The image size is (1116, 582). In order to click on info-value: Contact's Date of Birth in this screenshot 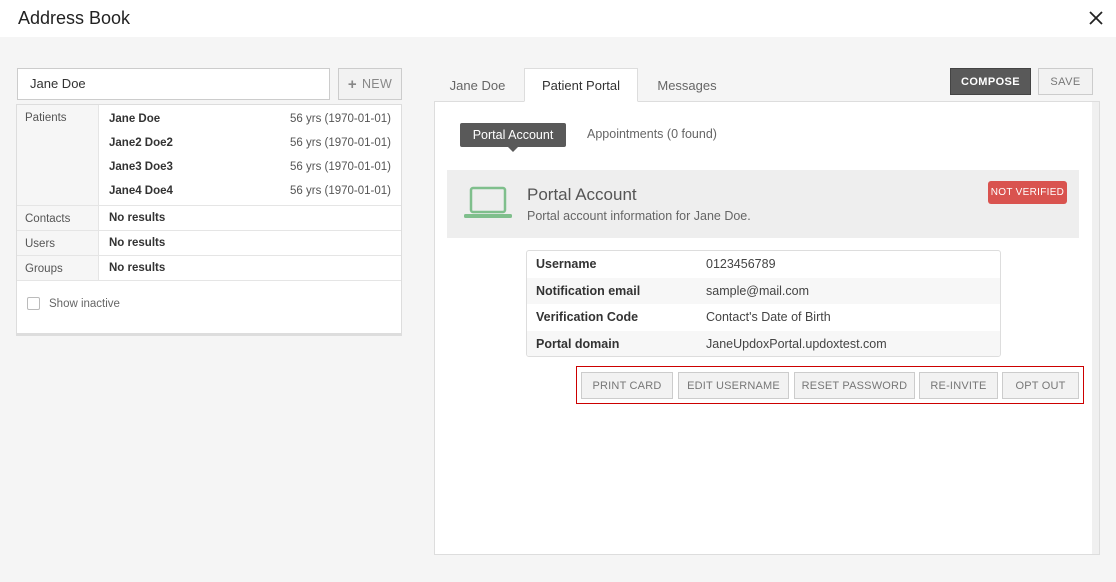, I will do `click(768, 317)`.